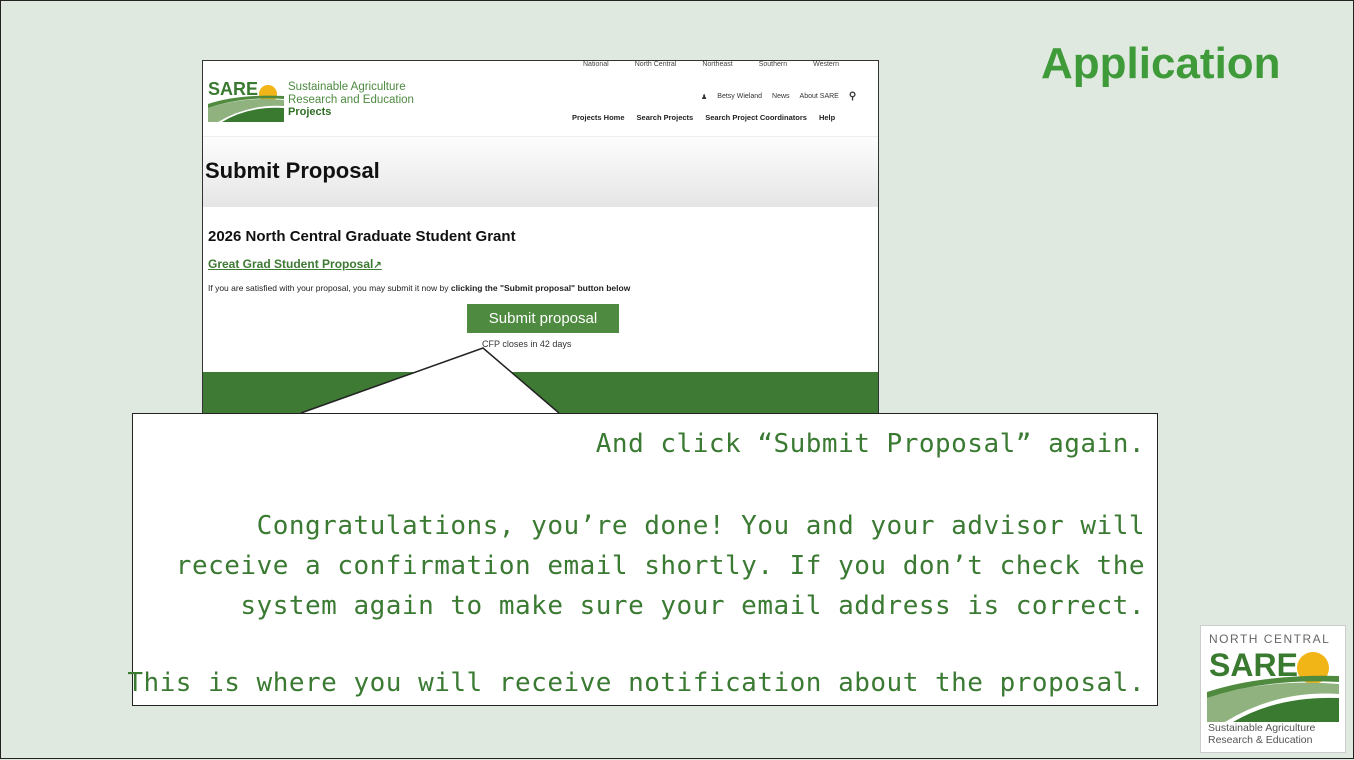 This screenshot has height=760, width=1354. I want to click on submit-proposal-button: Submit proposal, so click(543, 318).